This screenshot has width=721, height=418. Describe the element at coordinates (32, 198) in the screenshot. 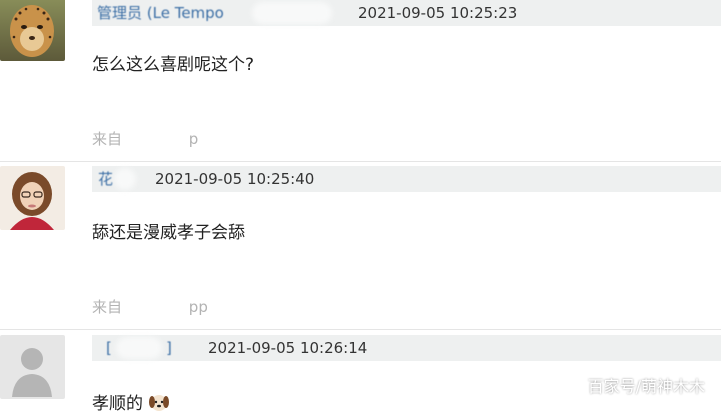

I see `girl-avatar-icon` at that location.